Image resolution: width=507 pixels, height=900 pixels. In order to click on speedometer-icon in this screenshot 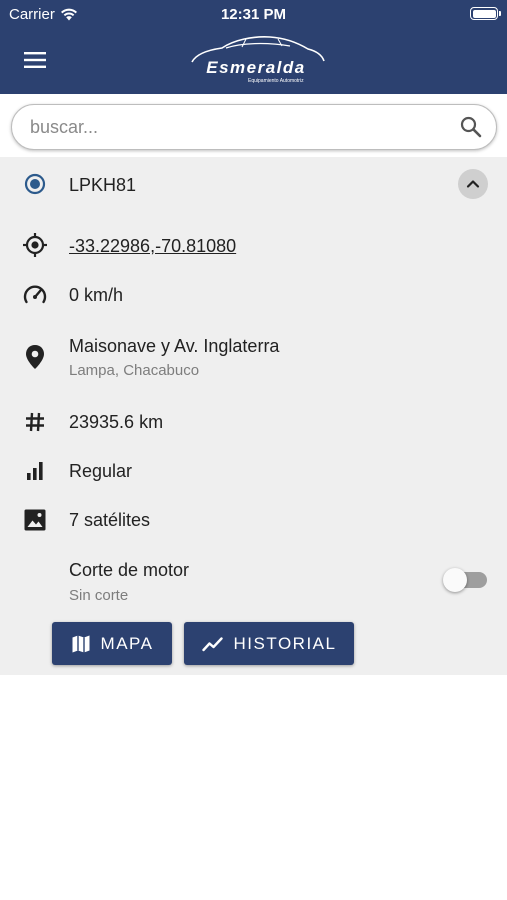, I will do `click(35, 295)`.